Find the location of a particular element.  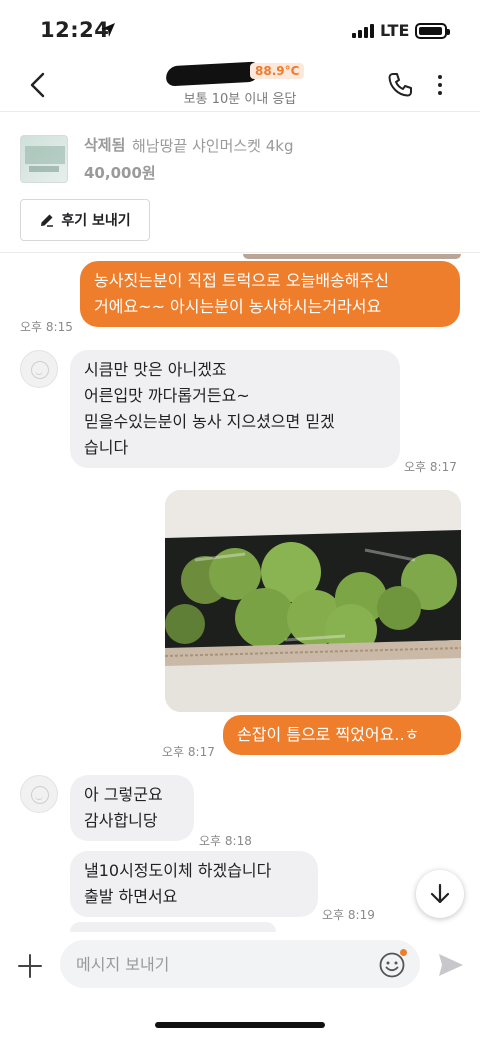

network-label: LTE is located at coordinates (395, 30).